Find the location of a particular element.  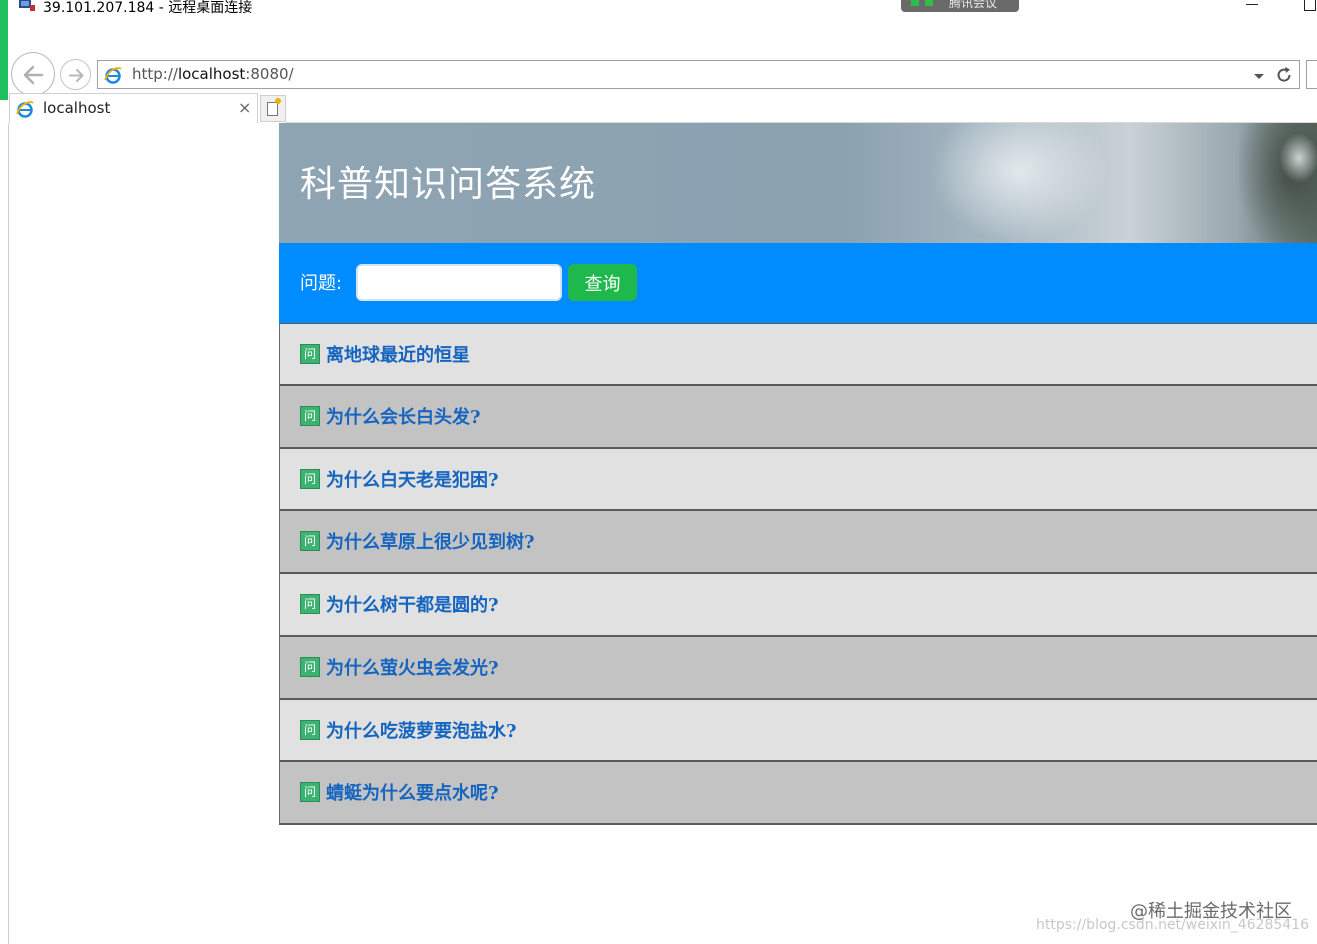

new-tab-sparkle-icon is located at coordinates (278, 101).